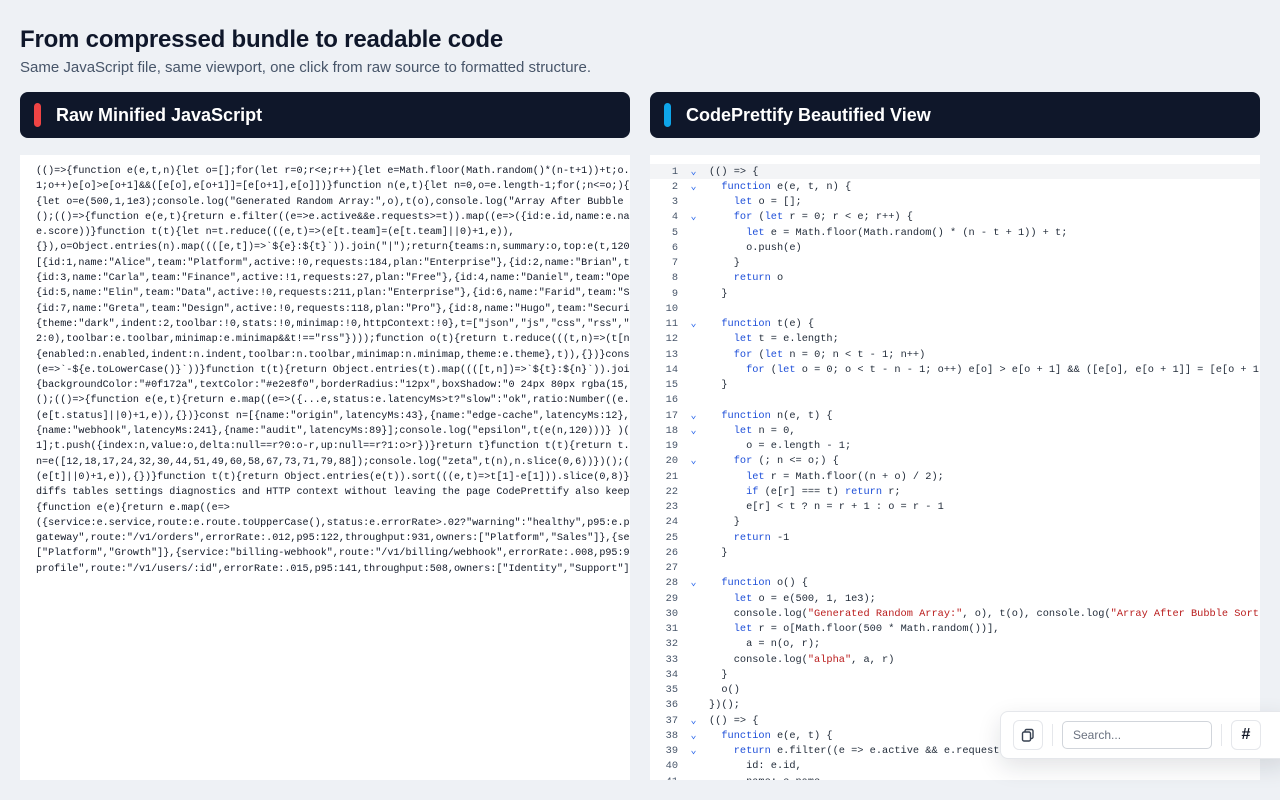 This screenshot has width=1280, height=800. I want to click on page-title: From compressed bundle to readable code, so click(261, 39).